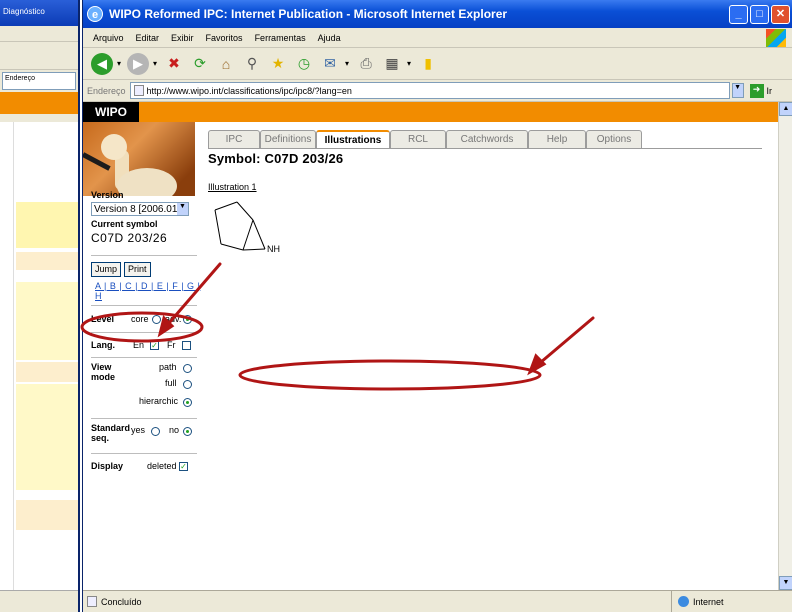  Describe the element at coordinates (200, 64) in the screenshot. I see `refresh-icon: ⟳` at that location.